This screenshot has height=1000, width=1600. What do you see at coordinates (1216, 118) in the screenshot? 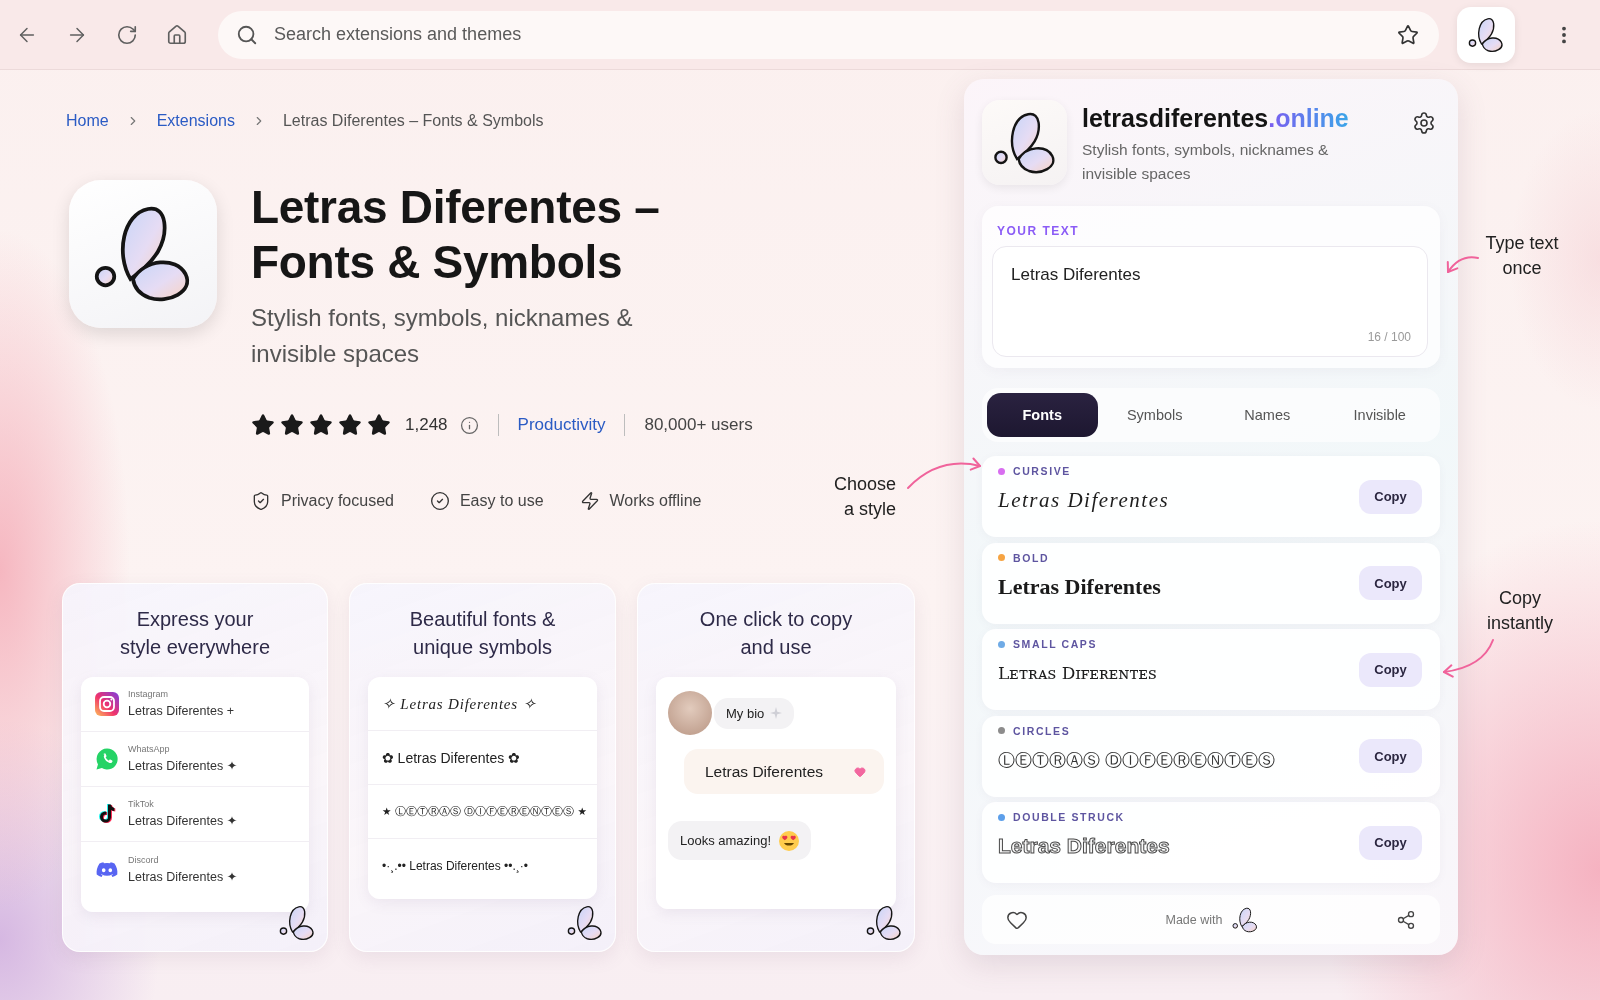
I see `brand-name: letrasdiferentes.online` at bounding box center [1216, 118].